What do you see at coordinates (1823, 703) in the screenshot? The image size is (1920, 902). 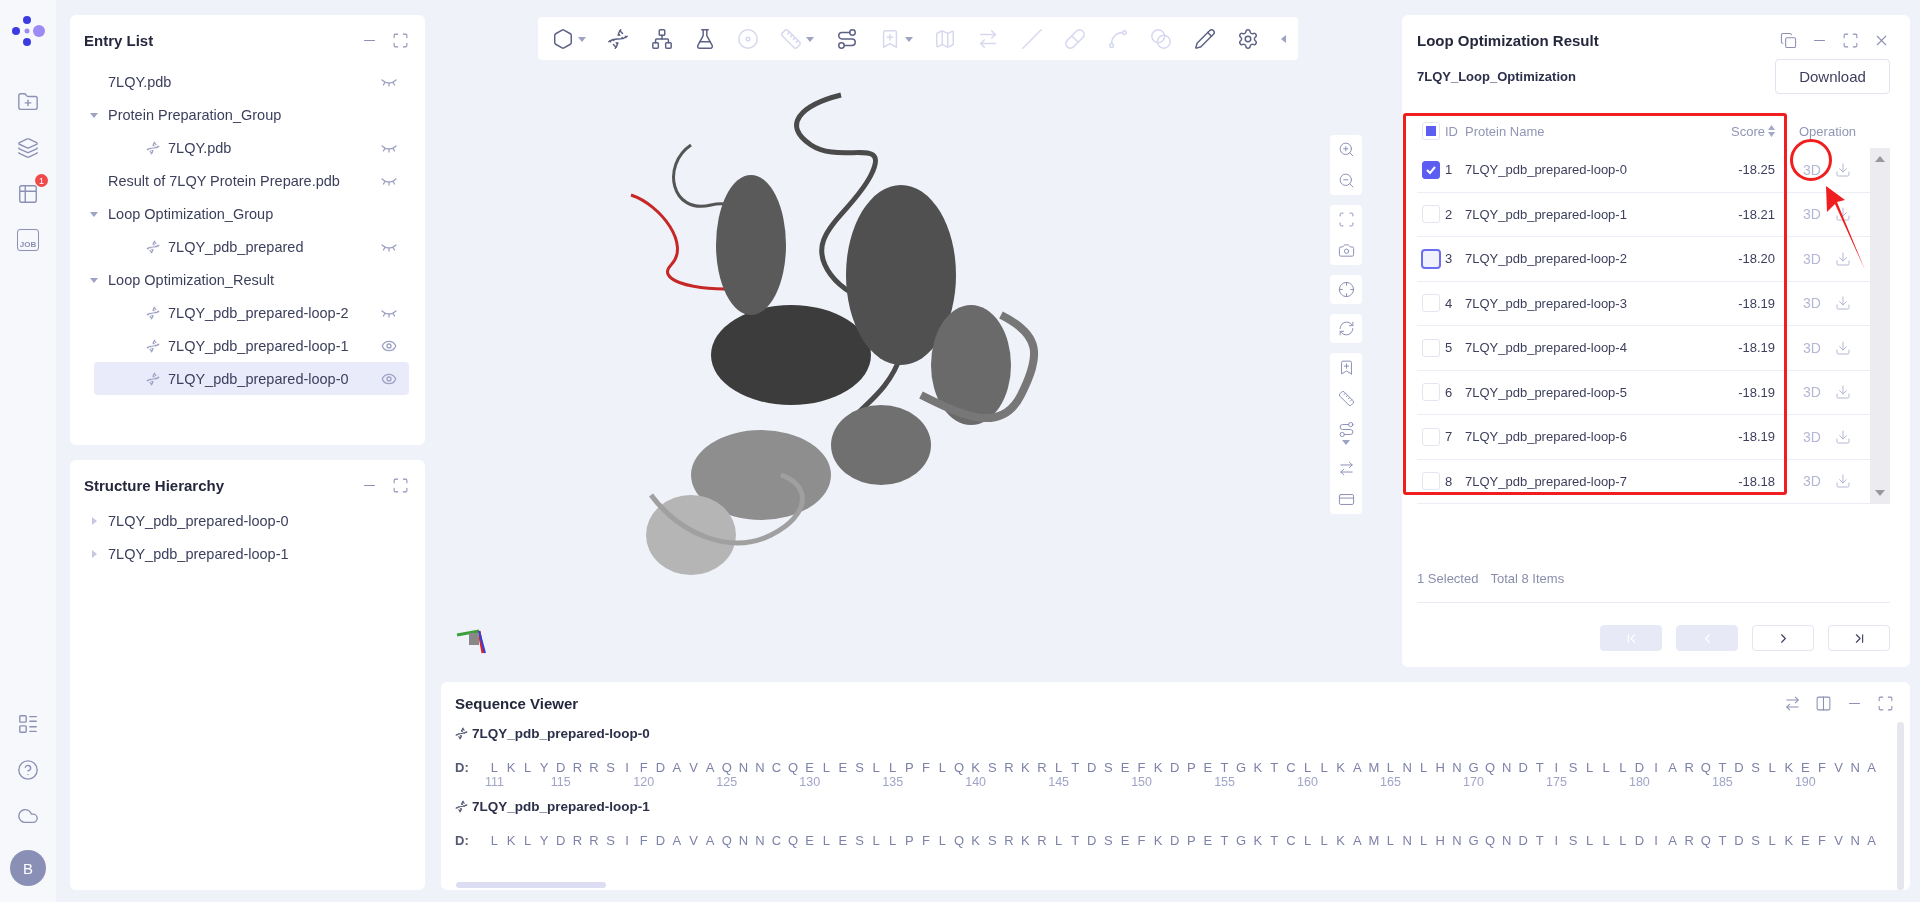 I see `columns-icon` at bounding box center [1823, 703].